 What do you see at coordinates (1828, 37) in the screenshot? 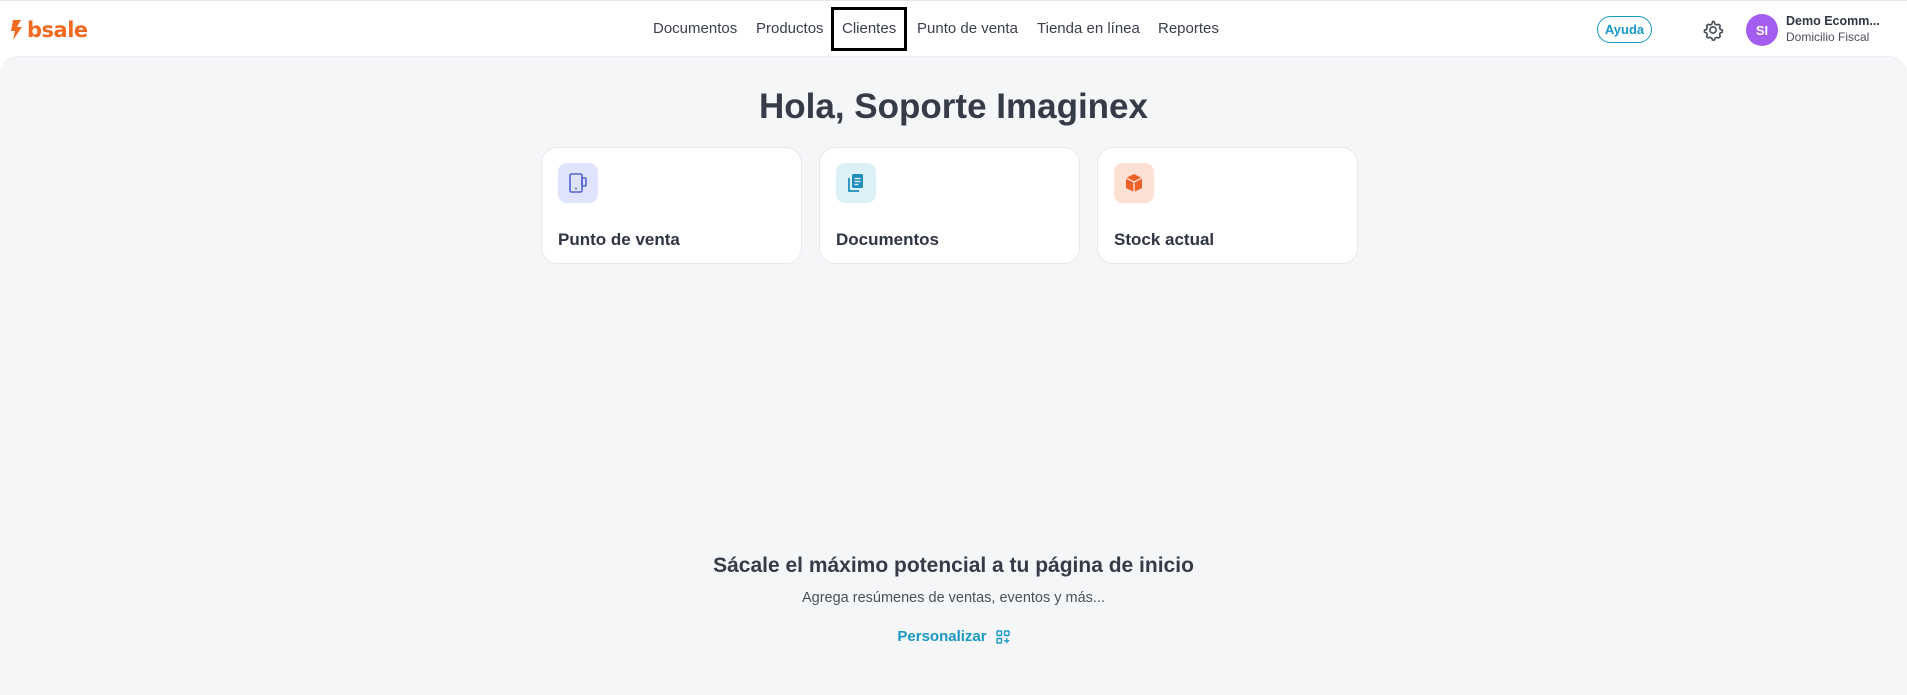
I see `account-subtitle: Domicilio Fiscal` at bounding box center [1828, 37].